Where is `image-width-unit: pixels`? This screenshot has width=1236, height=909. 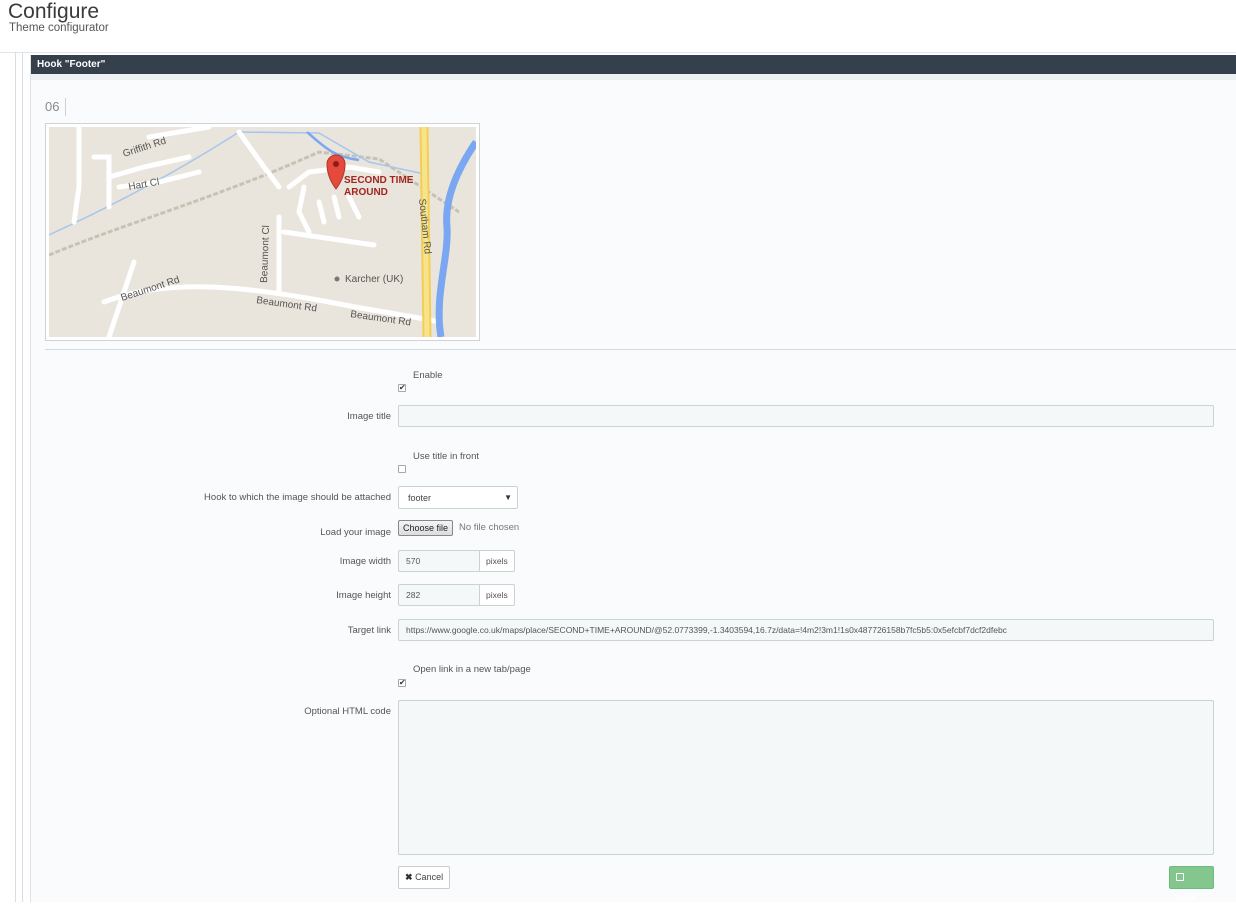
image-width-unit: pixels is located at coordinates (497, 561).